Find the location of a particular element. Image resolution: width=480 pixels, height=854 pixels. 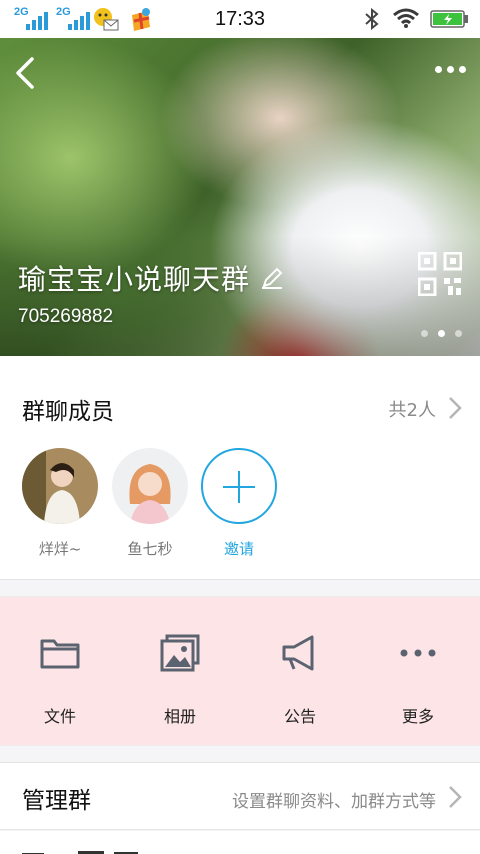

tool-label: 文件 is located at coordinates (59, 716).